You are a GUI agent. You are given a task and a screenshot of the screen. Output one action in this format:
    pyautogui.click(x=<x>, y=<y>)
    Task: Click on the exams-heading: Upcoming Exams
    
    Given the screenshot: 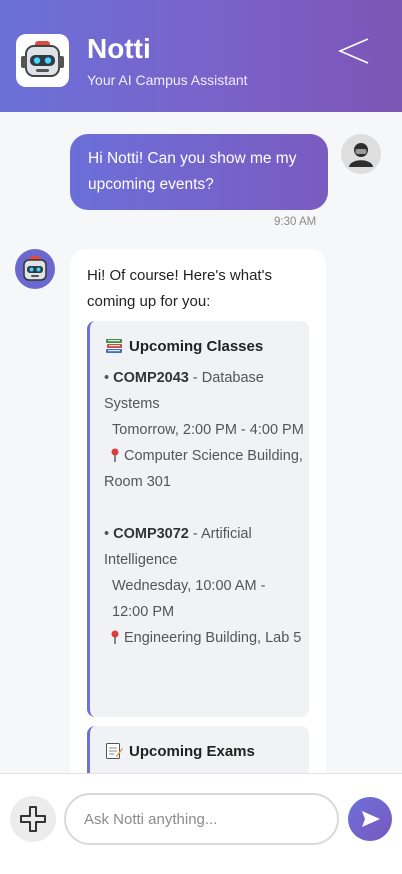 What is the action you would take?
    pyautogui.click(x=180, y=751)
    